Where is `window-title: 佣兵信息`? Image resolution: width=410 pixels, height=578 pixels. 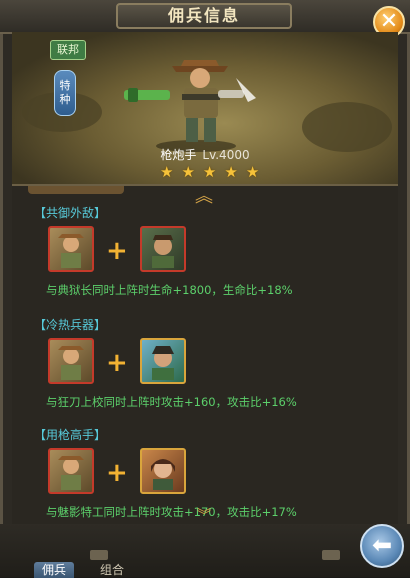
window-title: 佣兵信息 is located at coordinates (203, 15).